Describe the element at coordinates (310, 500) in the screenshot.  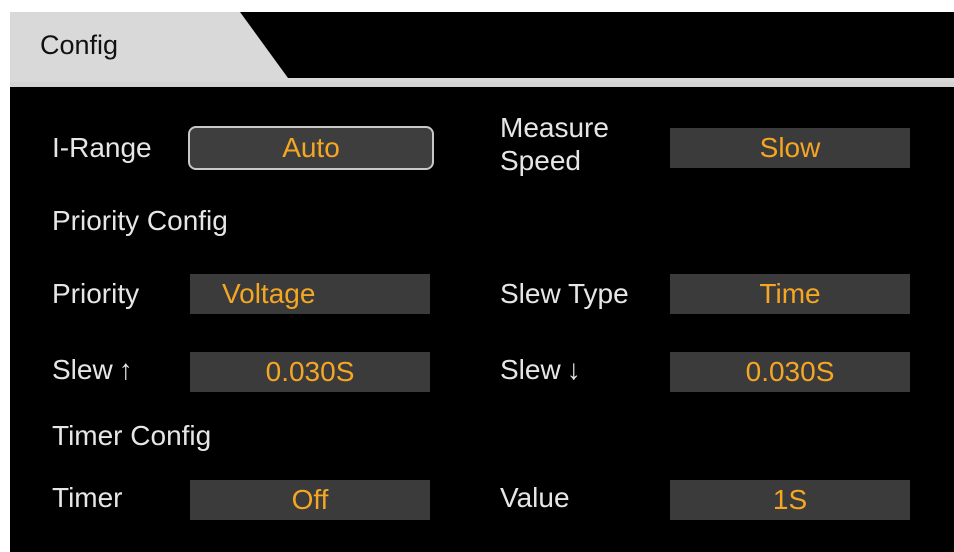
I see `timer-field: Off` at that location.